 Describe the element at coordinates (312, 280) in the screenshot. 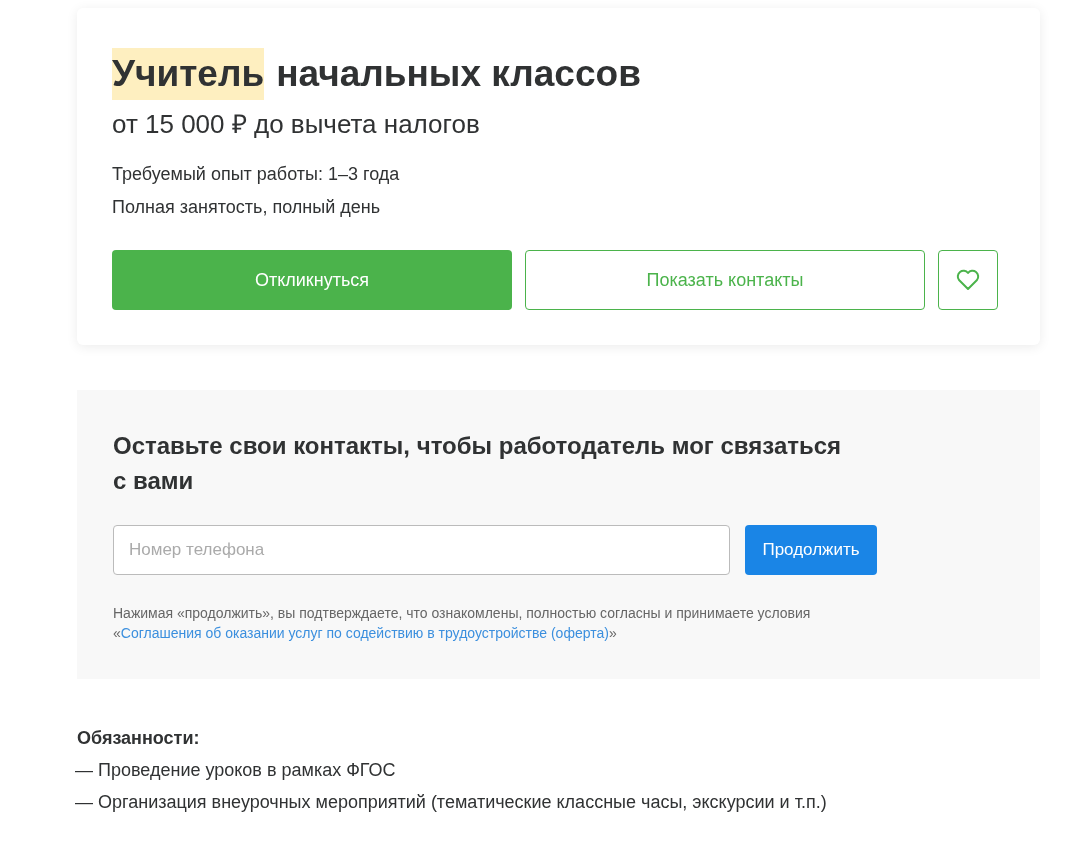

I see `respond-button: Откликнуться` at that location.